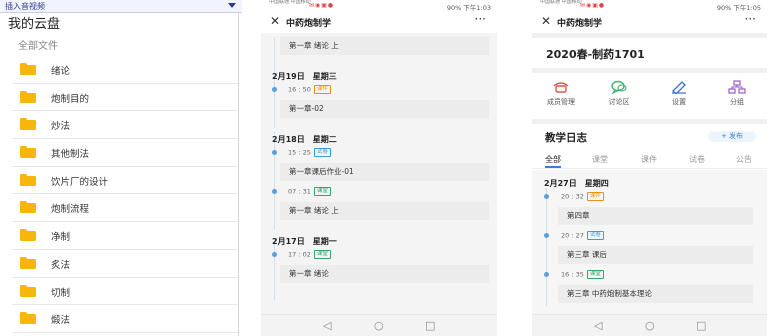 This screenshot has height=336, width=773. What do you see at coordinates (61, 293) in the screenshot?
I see `folder-name: 切制` at bounding box center [61, 293].